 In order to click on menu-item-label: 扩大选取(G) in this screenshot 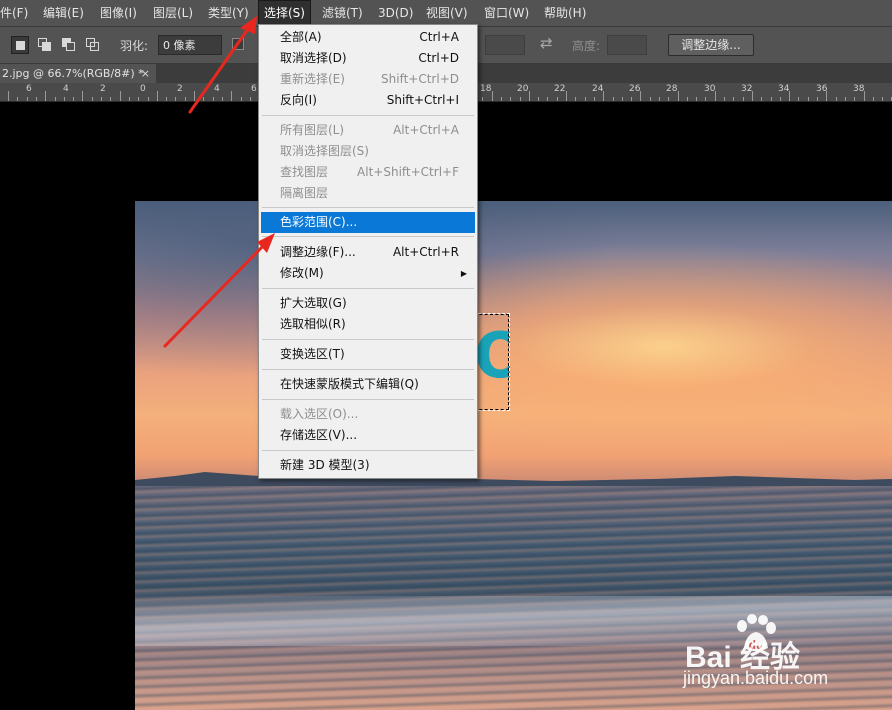, I will do `click(313, 303)`.